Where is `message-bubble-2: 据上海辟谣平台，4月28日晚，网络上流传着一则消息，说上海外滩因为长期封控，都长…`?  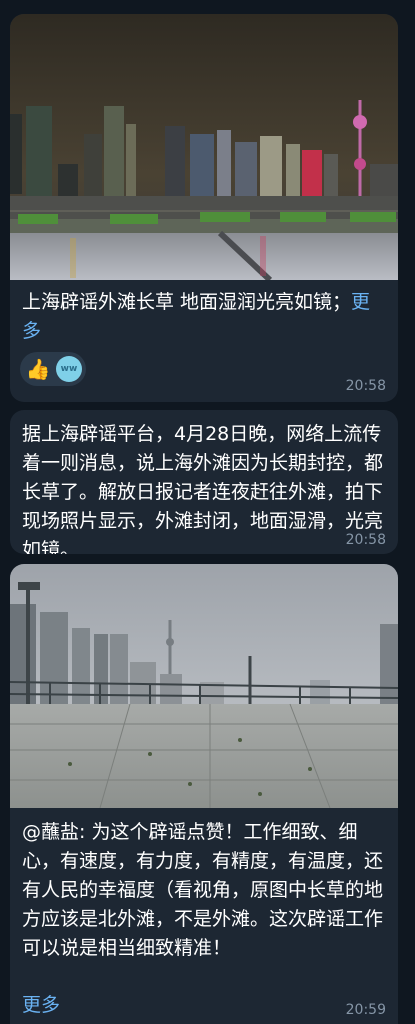
message-bubble-2: 据上海辟谣平台，4月28日晚，网络上流传着一则消息，说上海外滩因为长期封控，都长… is located at coordinates (204, 482).